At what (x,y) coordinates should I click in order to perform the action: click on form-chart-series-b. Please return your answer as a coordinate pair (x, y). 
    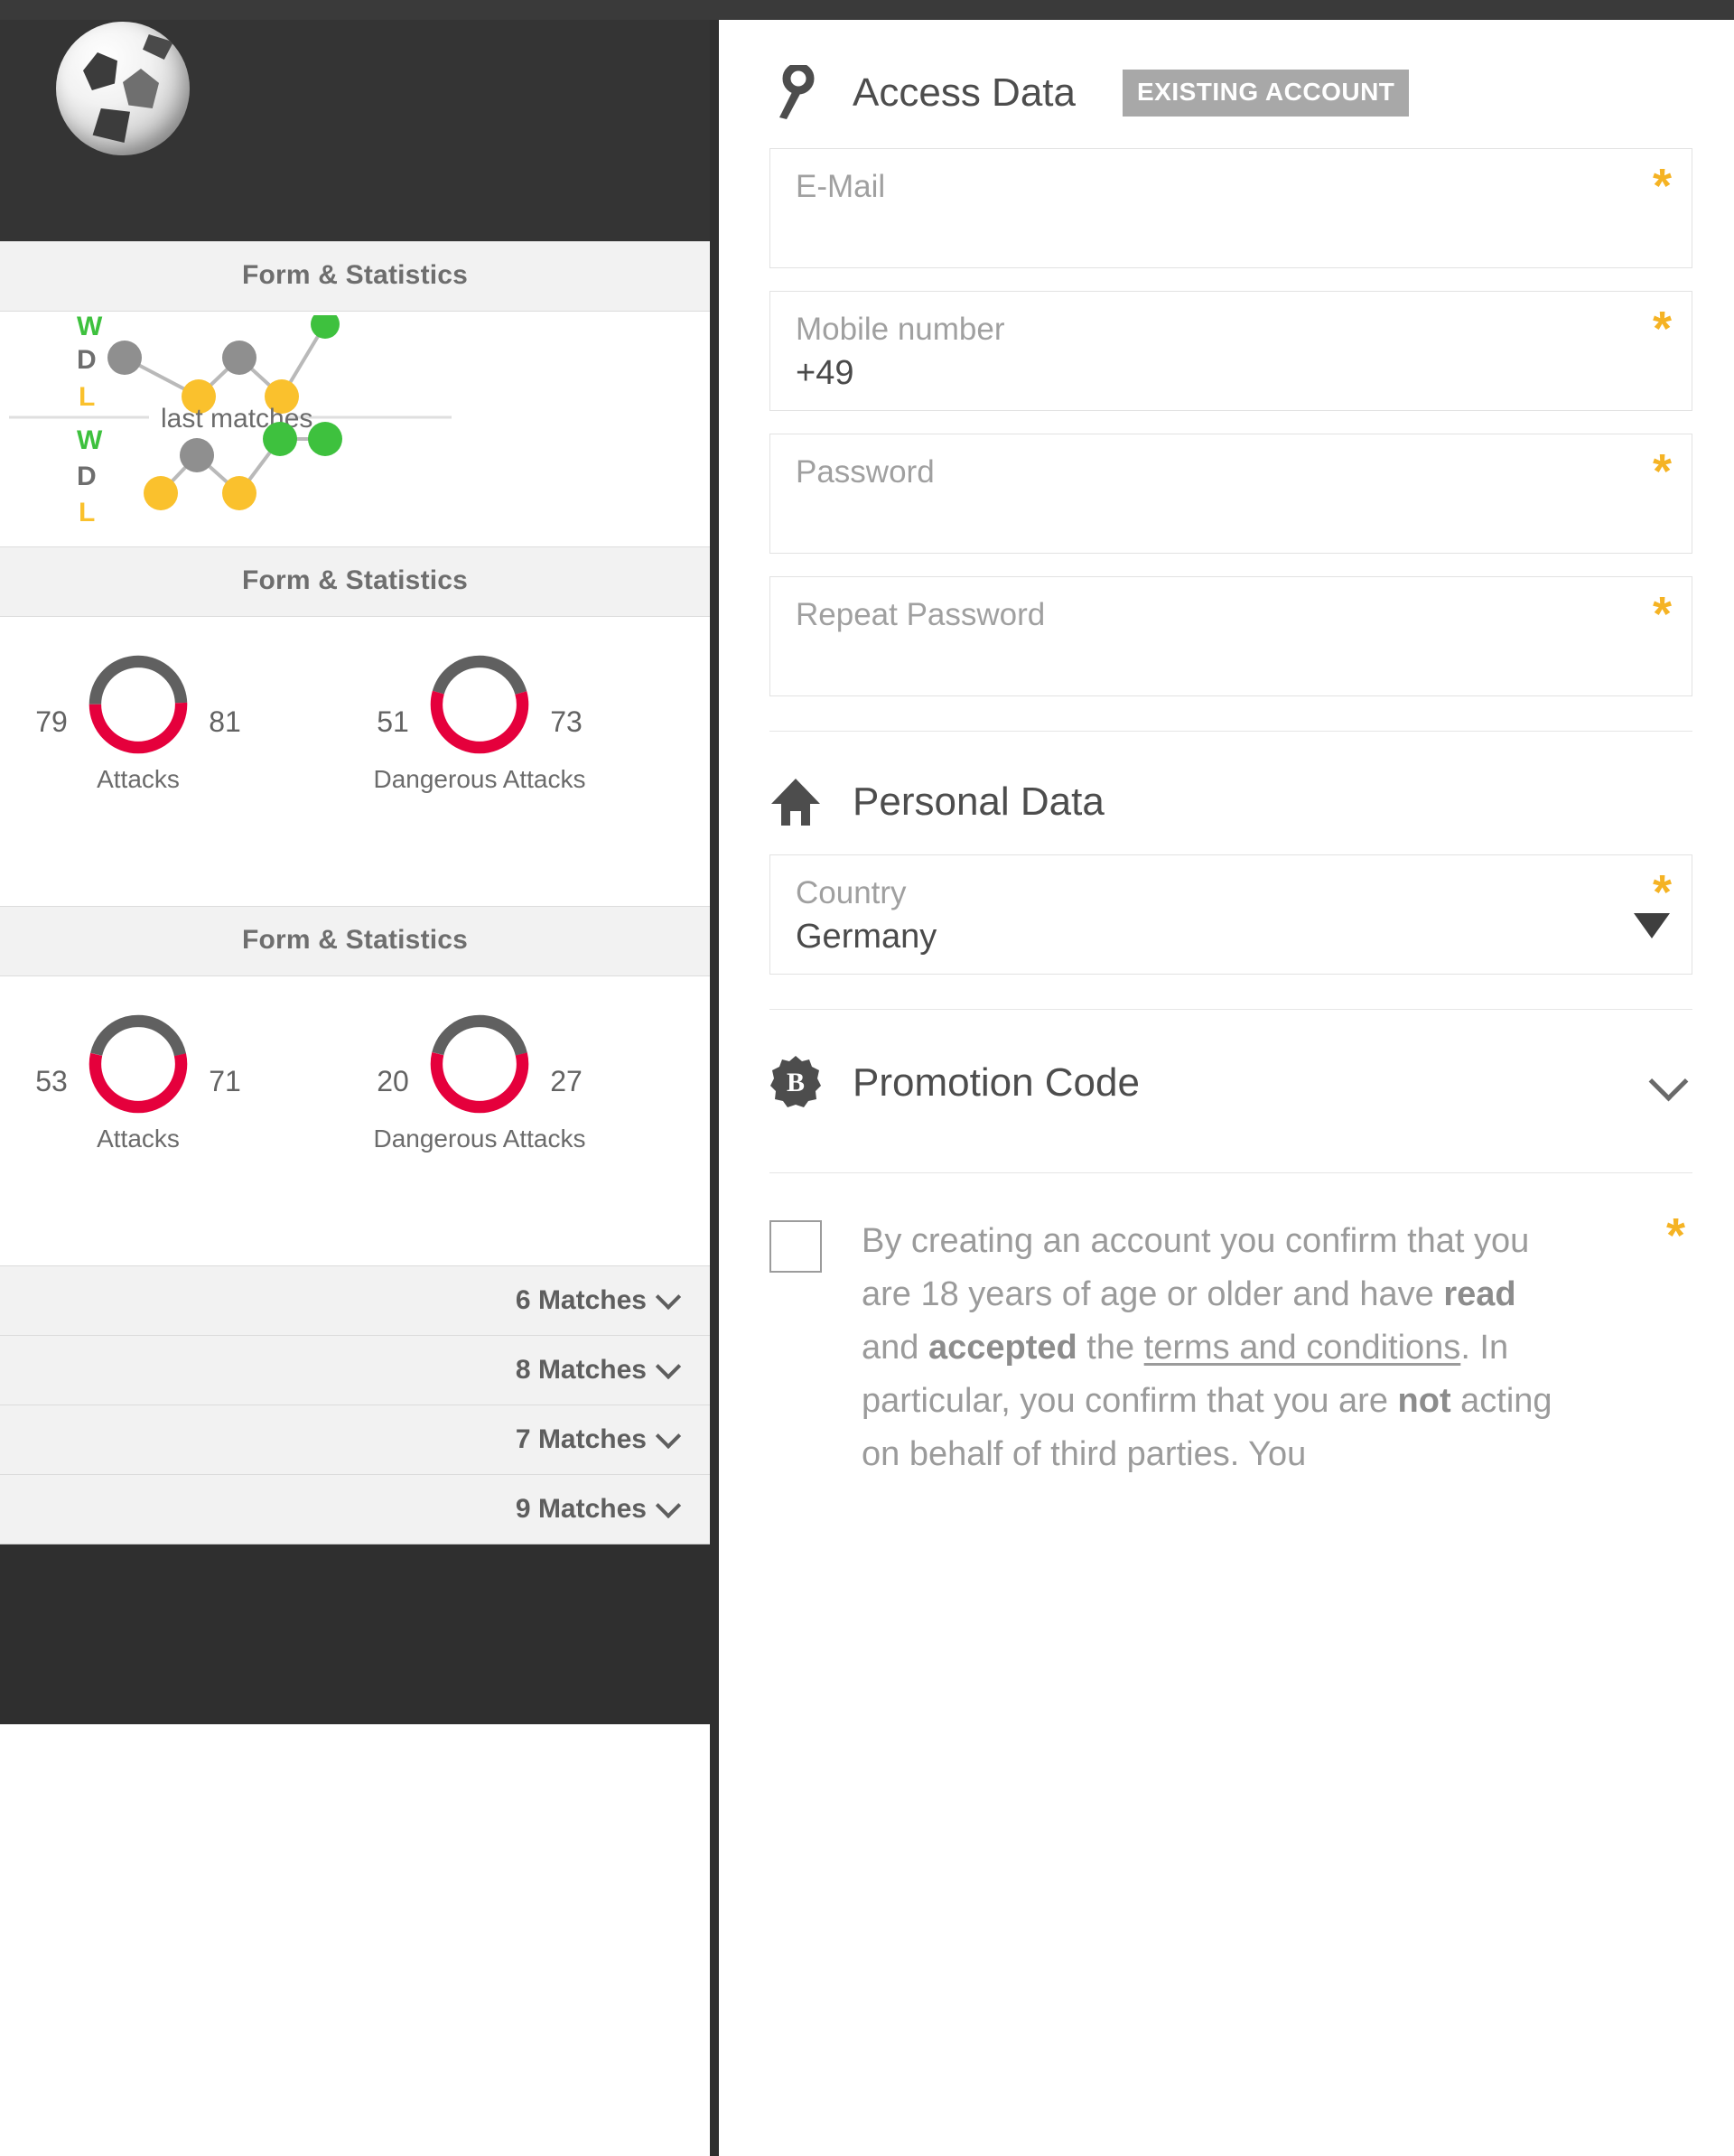
    Looking at the image, I should click on (243, 466).